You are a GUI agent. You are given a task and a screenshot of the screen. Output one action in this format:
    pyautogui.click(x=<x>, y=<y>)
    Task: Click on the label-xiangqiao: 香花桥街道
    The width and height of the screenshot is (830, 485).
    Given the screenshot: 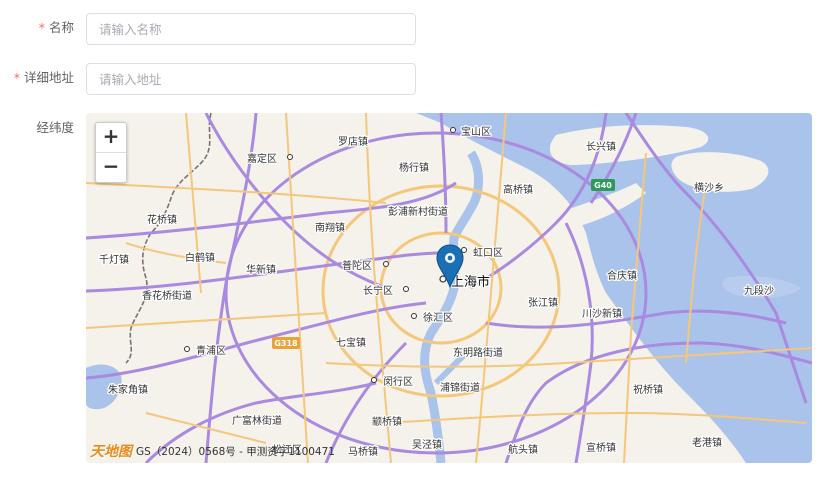 What is the action you would take?
    pyautogui.click(x=167, y=295)
    